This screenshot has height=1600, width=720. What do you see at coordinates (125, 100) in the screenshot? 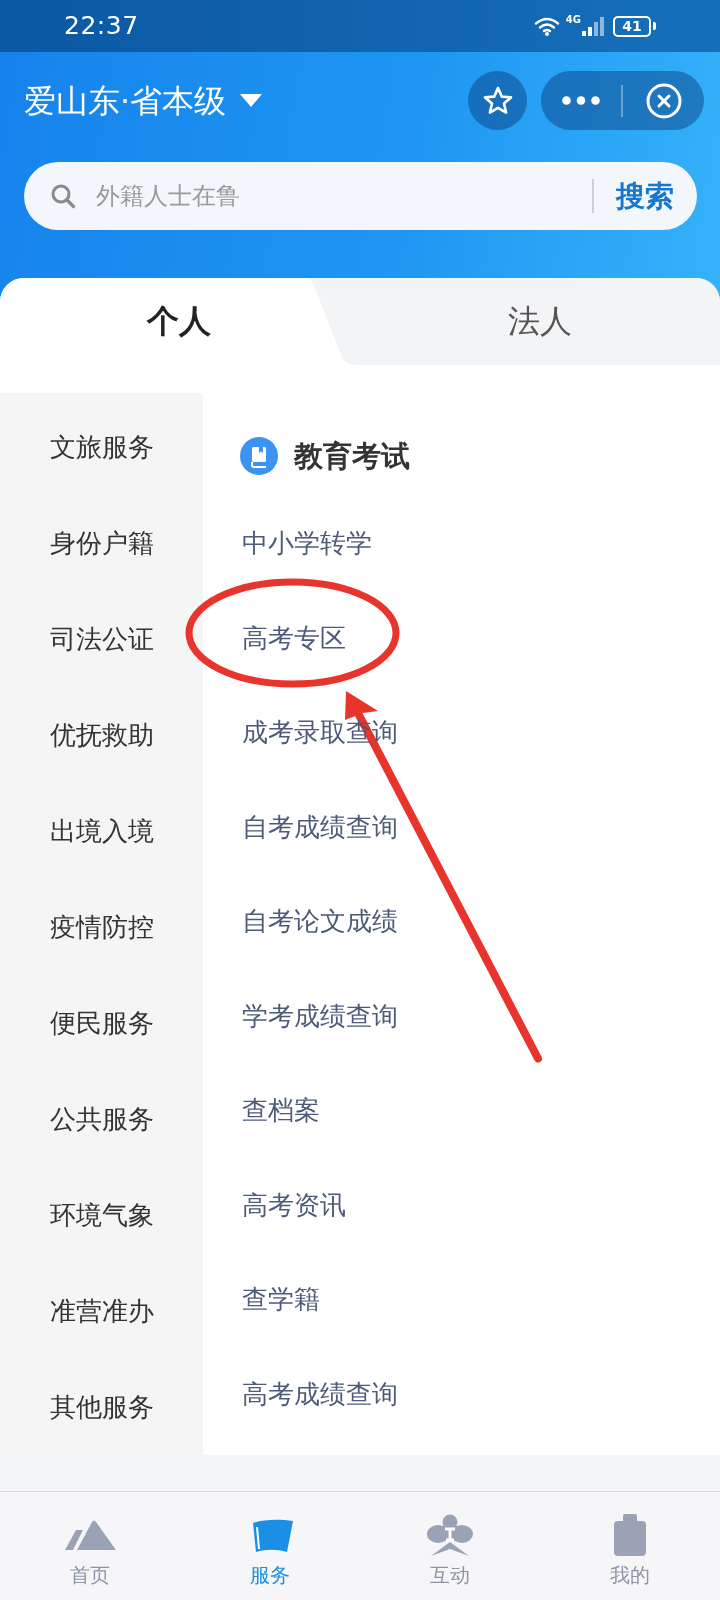
I see `region-title: 爱山东·省本级` at bounding box center [125, 100].